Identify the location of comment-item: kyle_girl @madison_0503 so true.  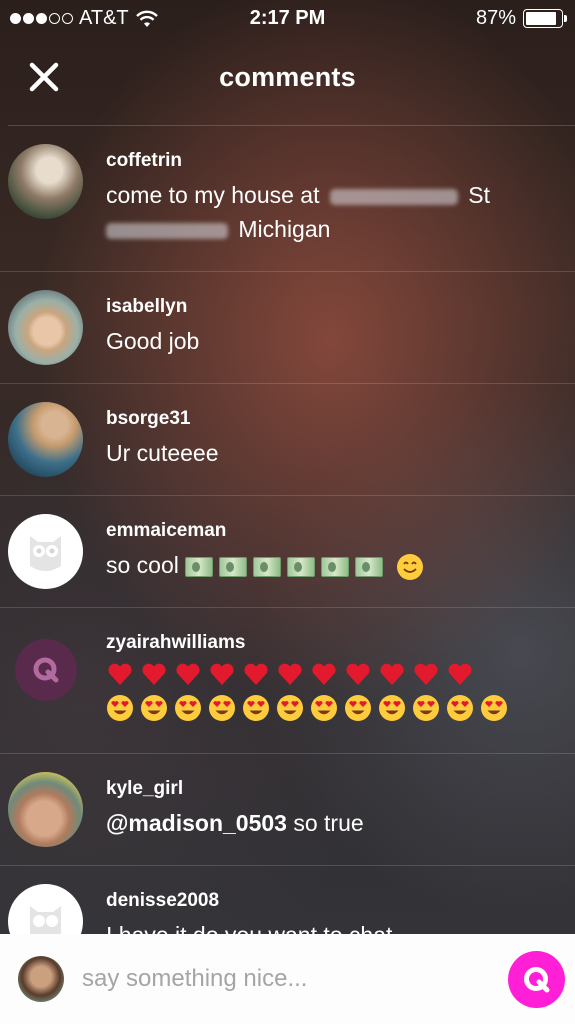
(287, 810).